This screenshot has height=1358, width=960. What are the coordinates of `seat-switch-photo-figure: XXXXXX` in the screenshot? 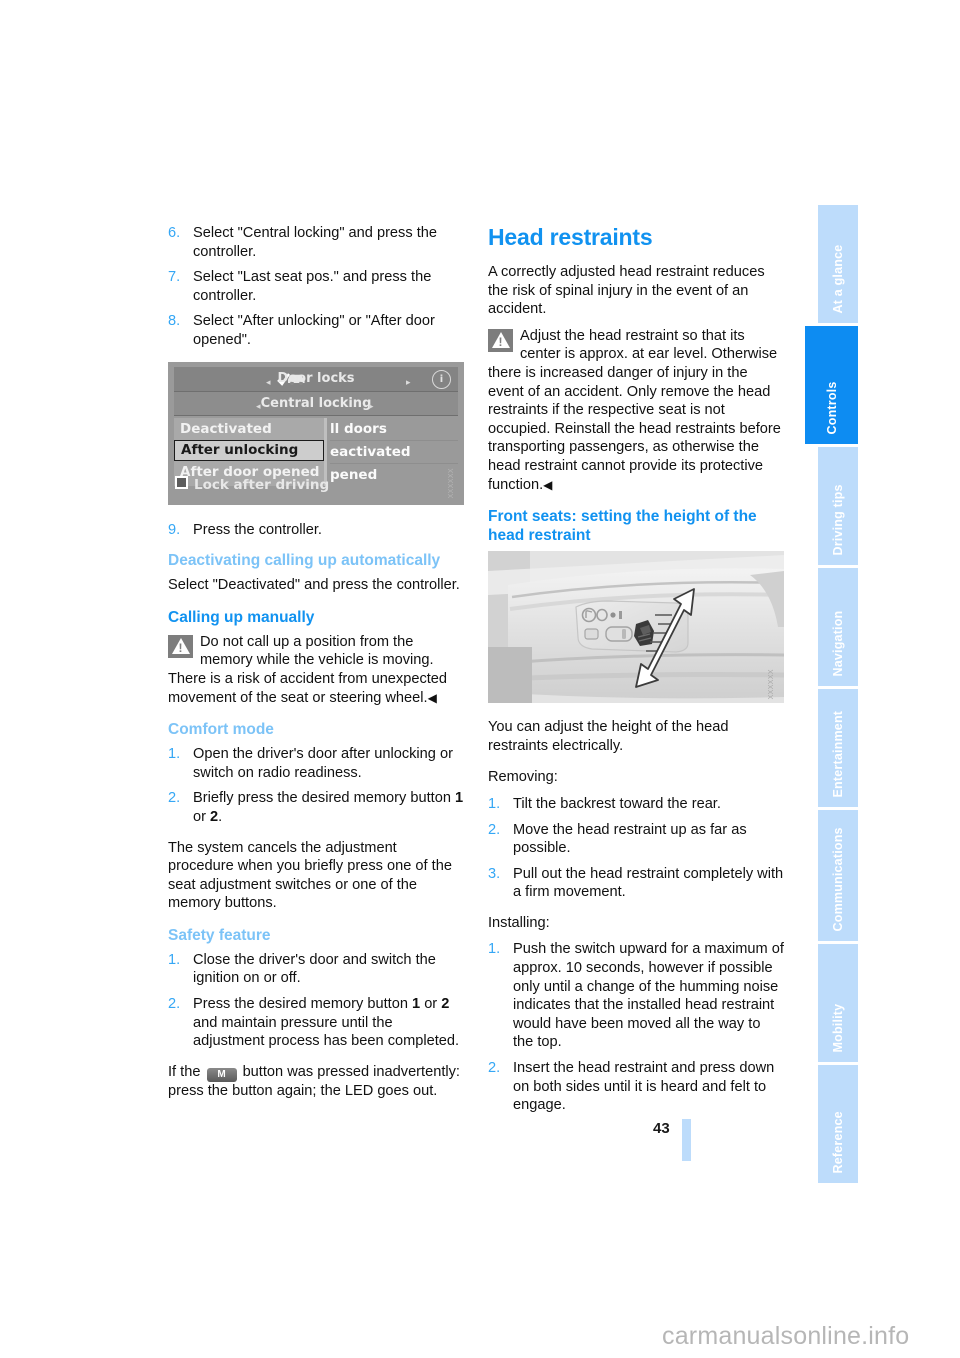 It's located at (636, 627).